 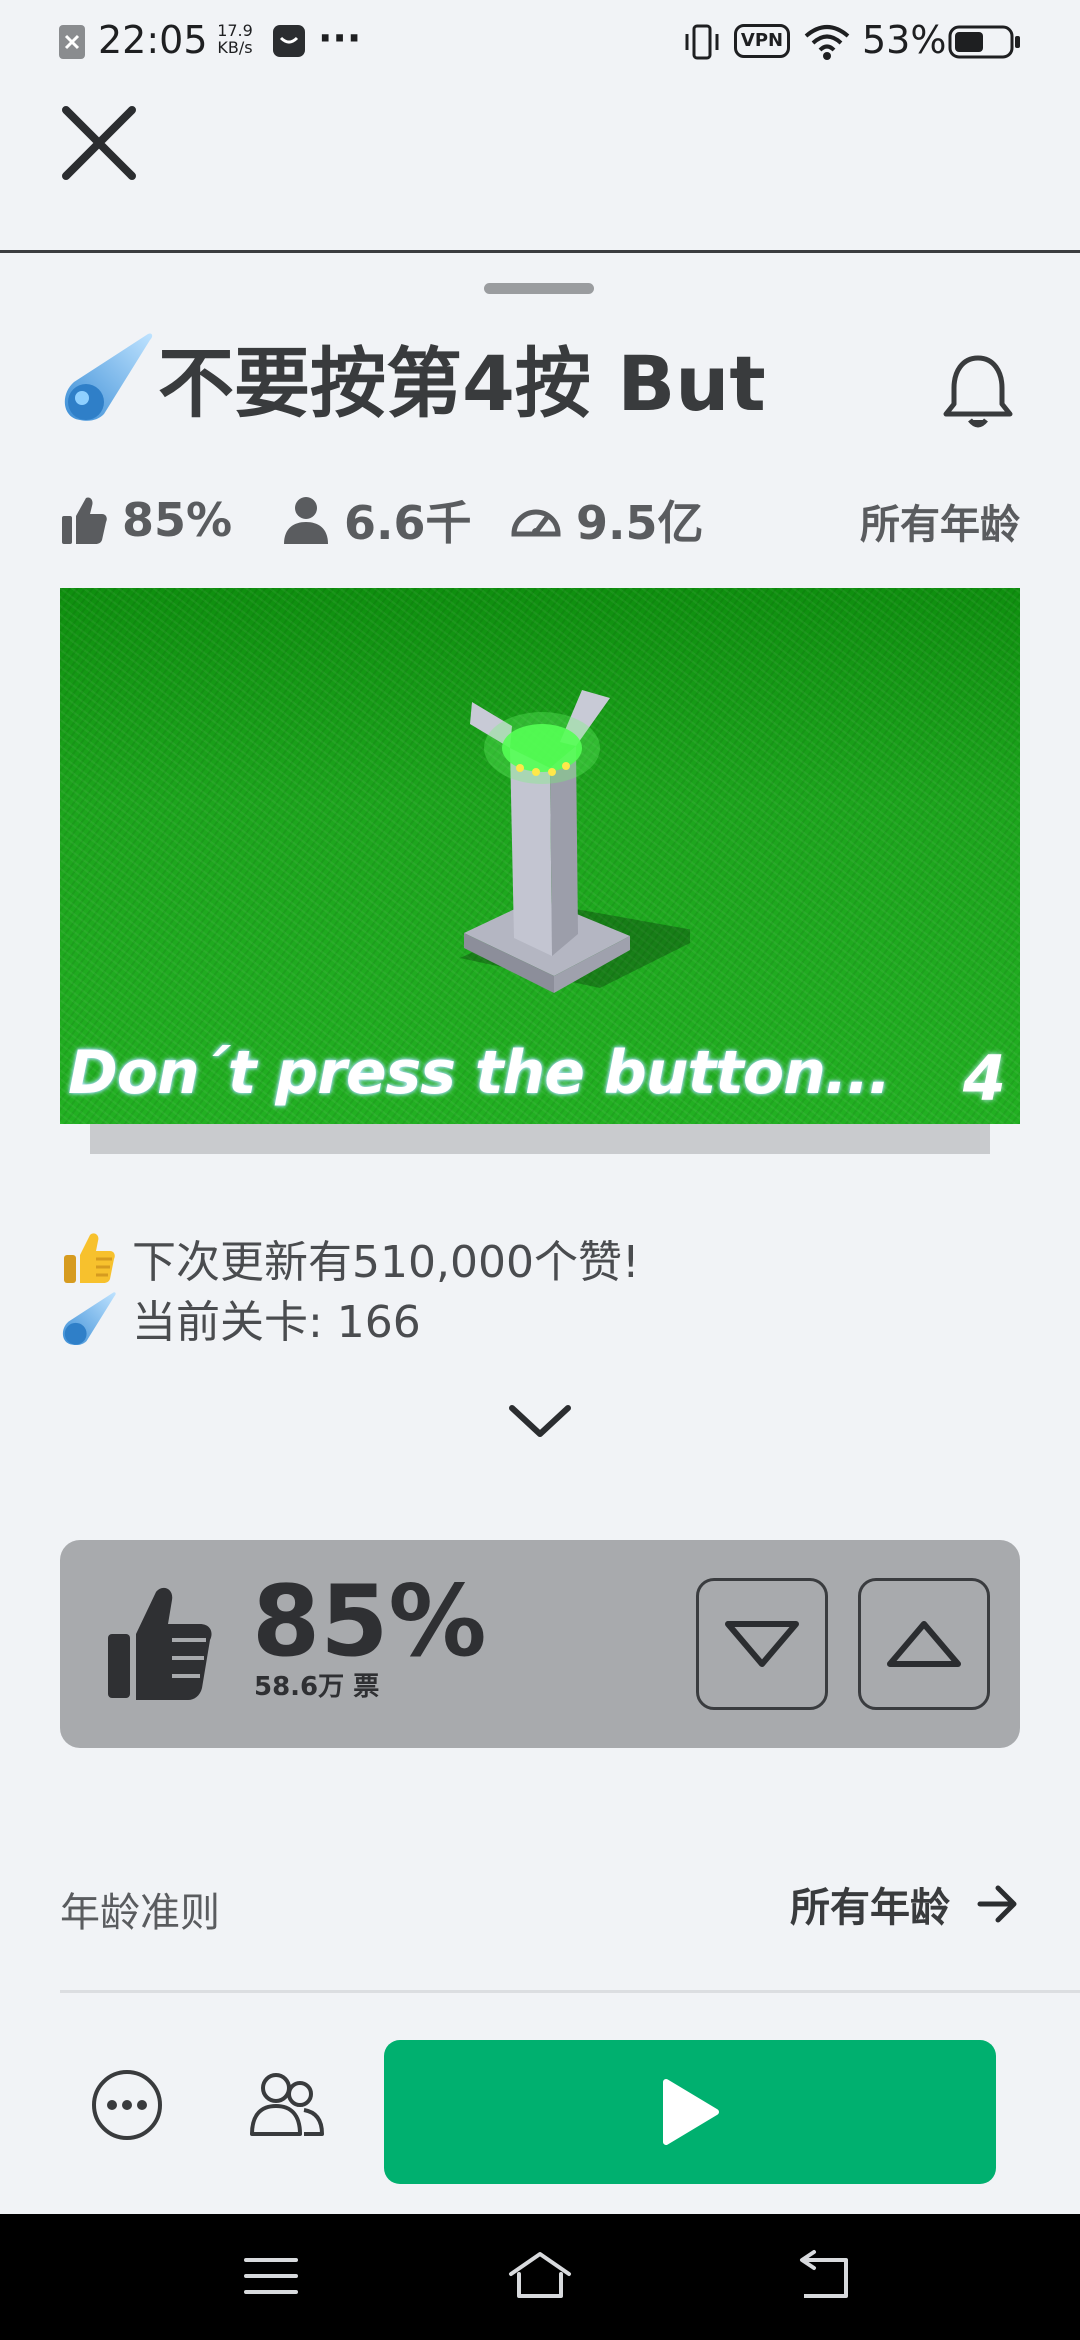 I want to click on more-icon, so click(x=127, y=2105).